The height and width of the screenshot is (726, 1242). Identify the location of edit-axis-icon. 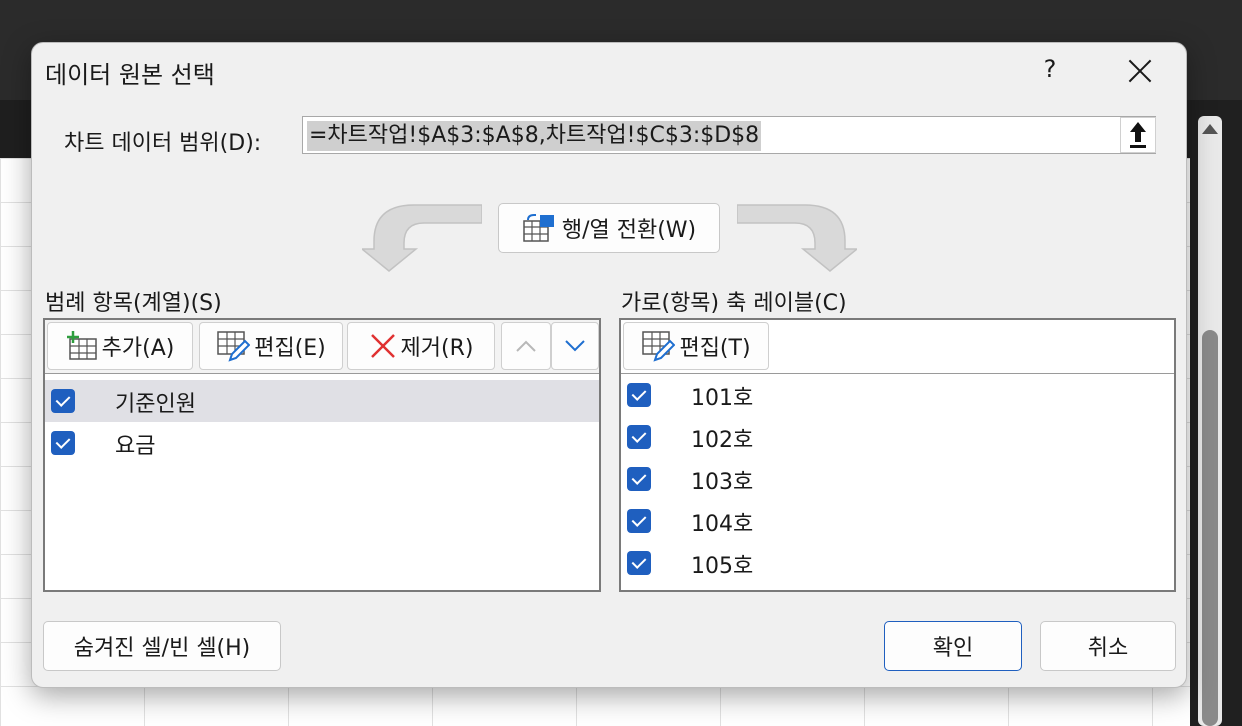
(659, 346).